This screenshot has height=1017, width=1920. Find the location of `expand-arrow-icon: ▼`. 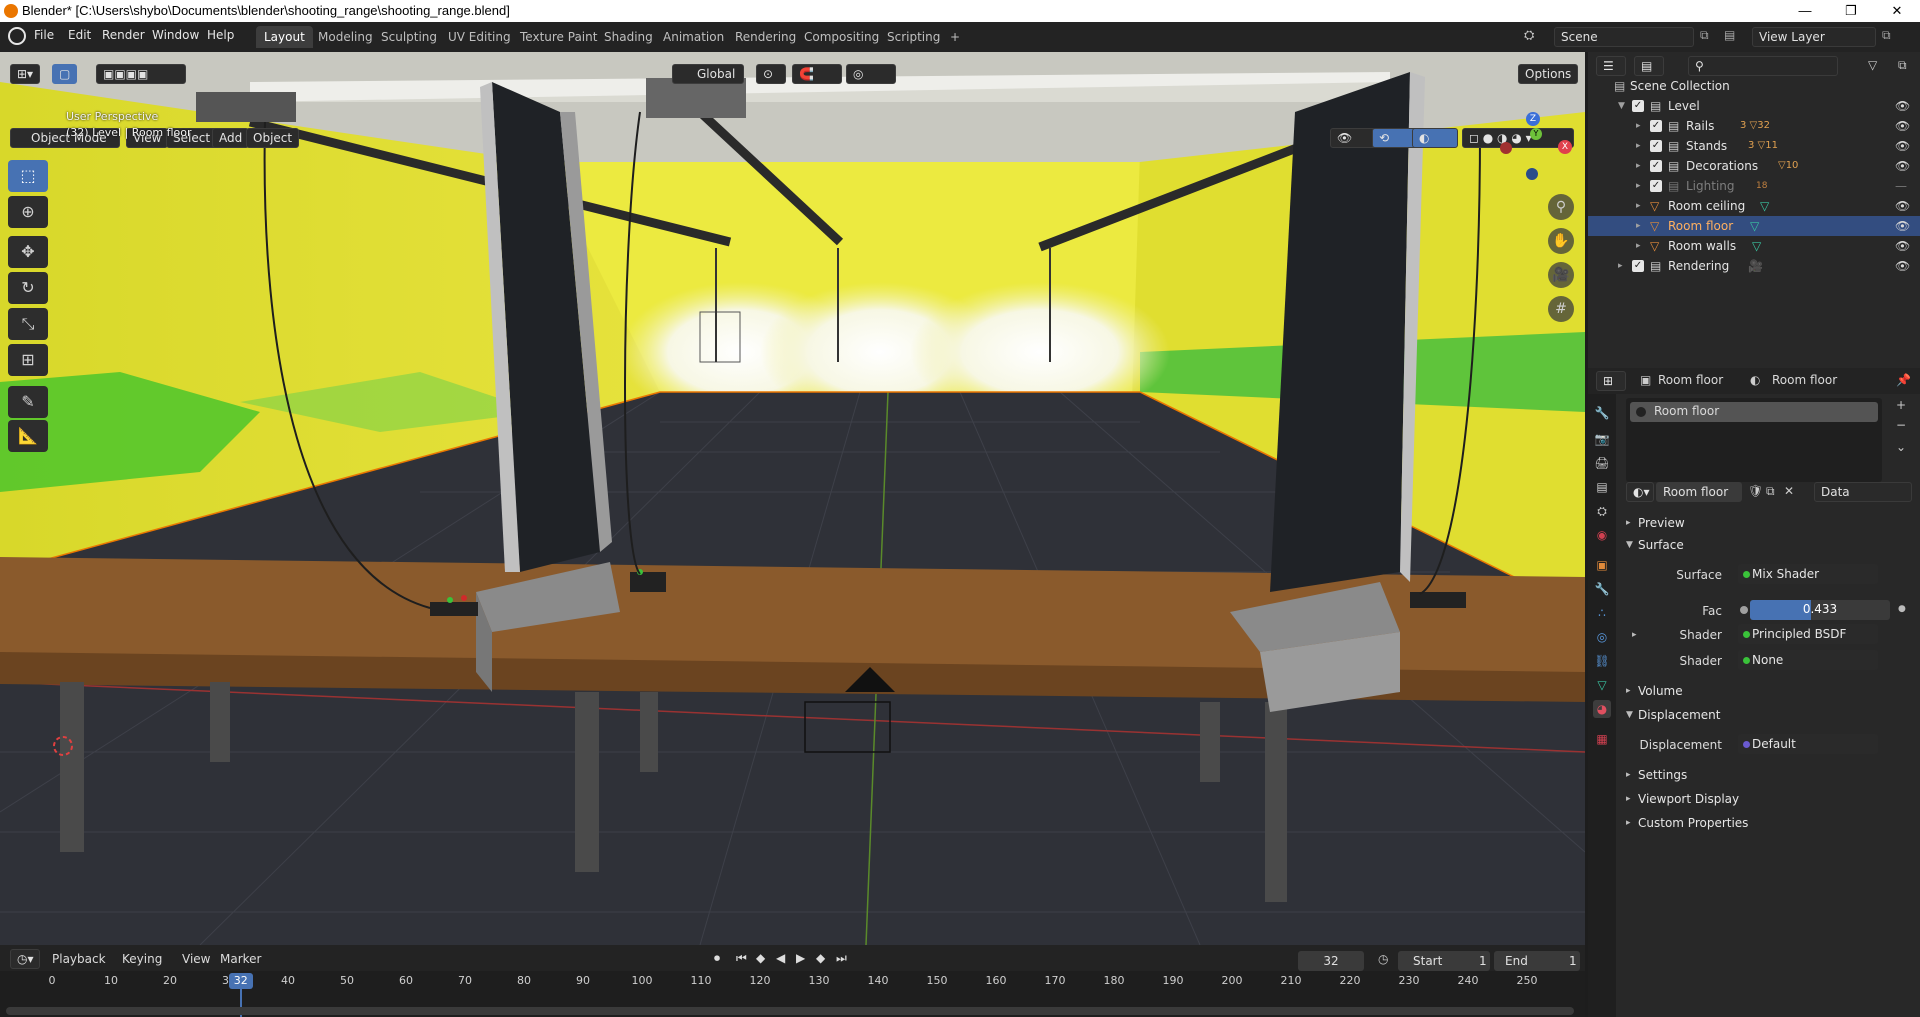

expand-arrow-icon: ▼ is located at coordinates (1623, 106).